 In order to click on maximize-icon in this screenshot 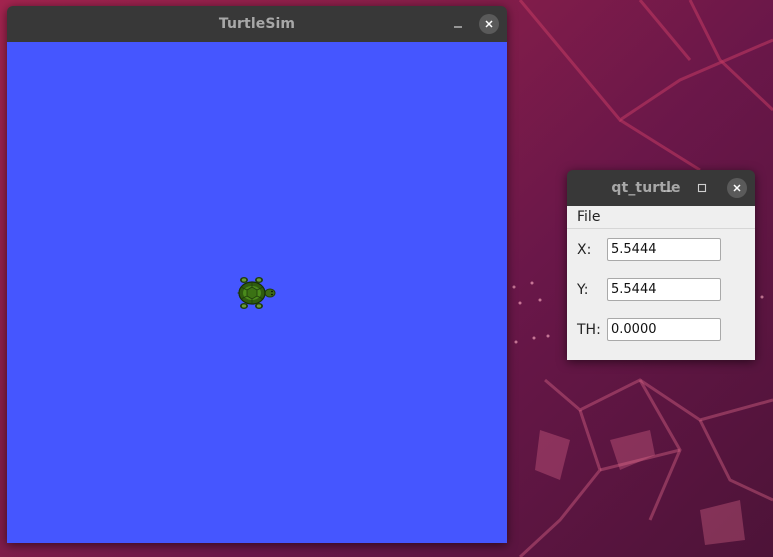, I will do `click(702, 188)`.